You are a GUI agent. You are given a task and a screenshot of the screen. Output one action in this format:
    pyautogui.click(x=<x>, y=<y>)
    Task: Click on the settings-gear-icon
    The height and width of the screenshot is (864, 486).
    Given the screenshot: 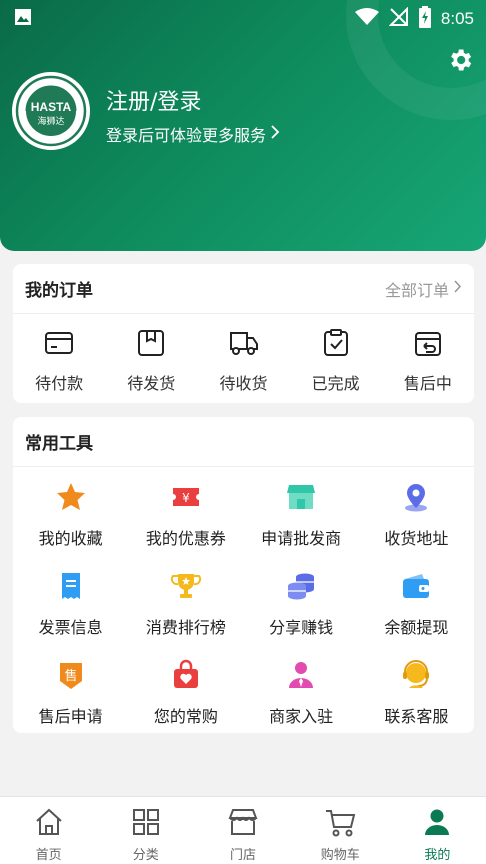 What is the action you would take?
    pyautogui.click(x=460, y=62)
    